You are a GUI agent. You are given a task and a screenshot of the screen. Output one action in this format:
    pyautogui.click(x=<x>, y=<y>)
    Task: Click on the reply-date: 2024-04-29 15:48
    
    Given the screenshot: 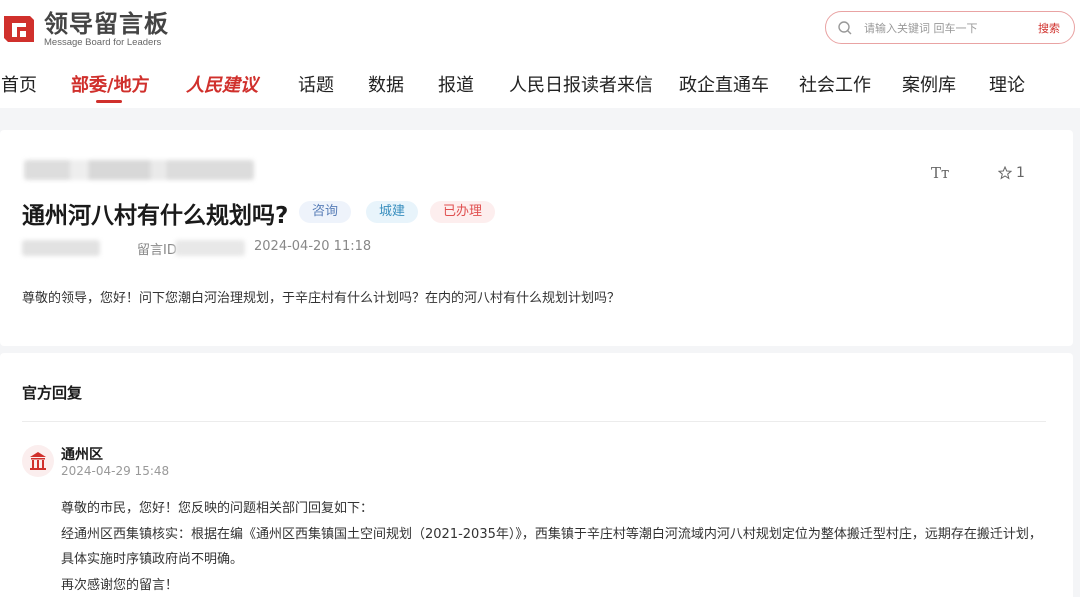 What is the action you would take?
    pyautogui.click(x=115, y=471)
    